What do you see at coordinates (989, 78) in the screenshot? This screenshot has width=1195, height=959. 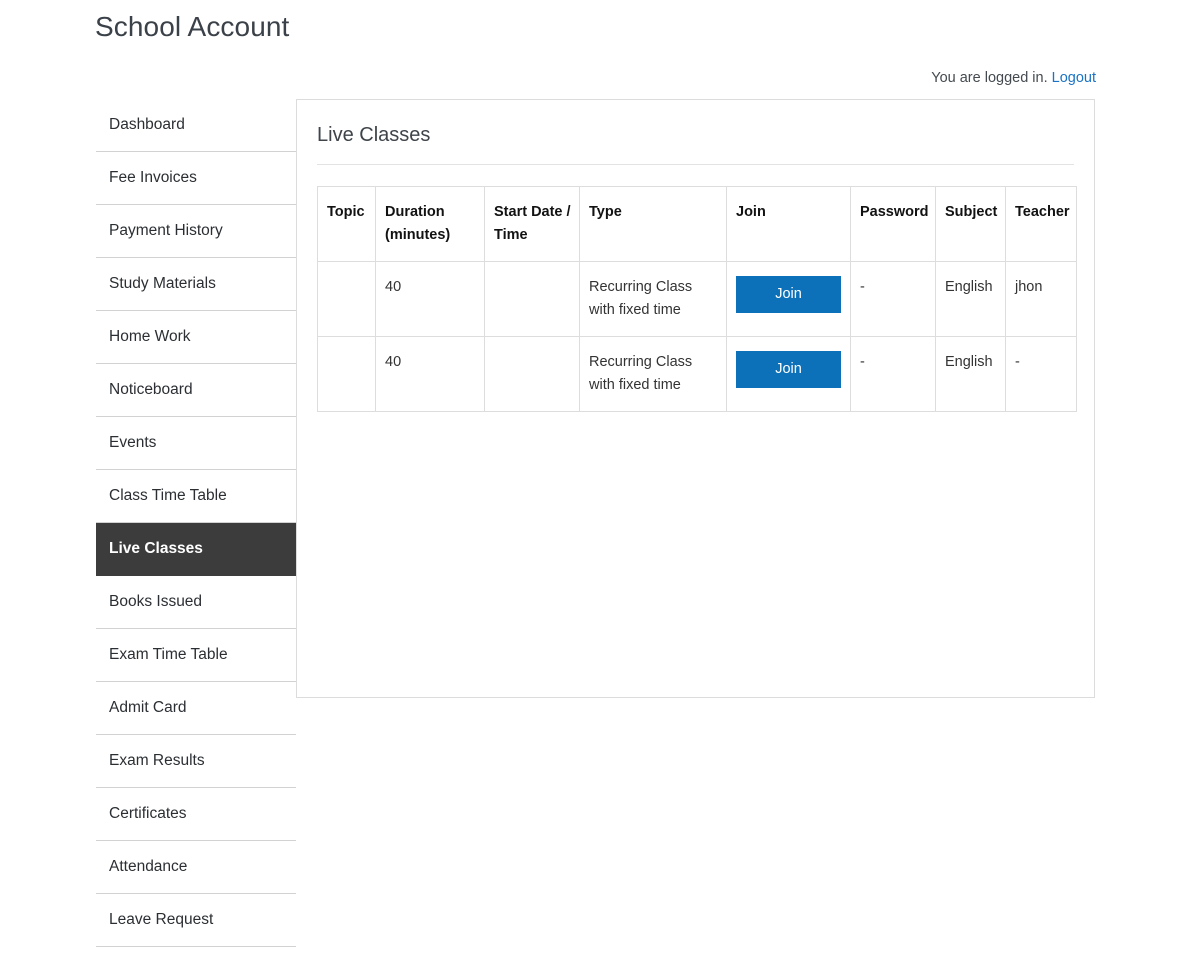 I see `login-status-text: You are logged in.` at bounding box center [989, 78].